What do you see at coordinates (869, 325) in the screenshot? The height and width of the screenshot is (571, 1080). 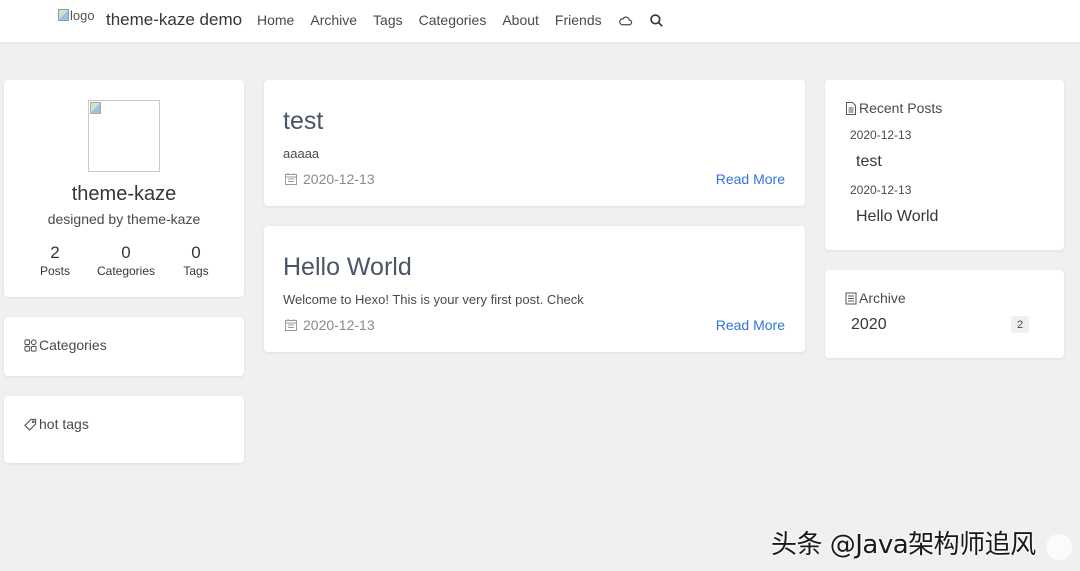 I see `archive-year-link: 2020` at bounding box center [869, 325].